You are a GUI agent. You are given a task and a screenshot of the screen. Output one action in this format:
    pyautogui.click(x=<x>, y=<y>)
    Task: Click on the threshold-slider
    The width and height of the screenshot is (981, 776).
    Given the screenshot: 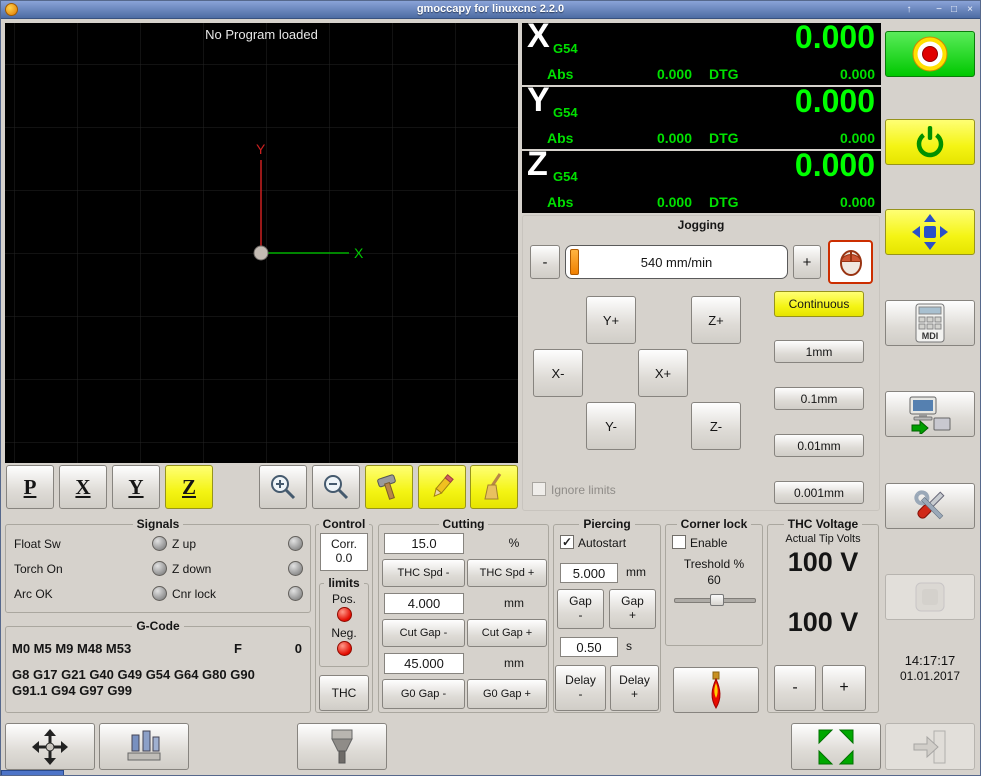 What is the action you would take?
    pyautogui.click(x=715, y=600)
    